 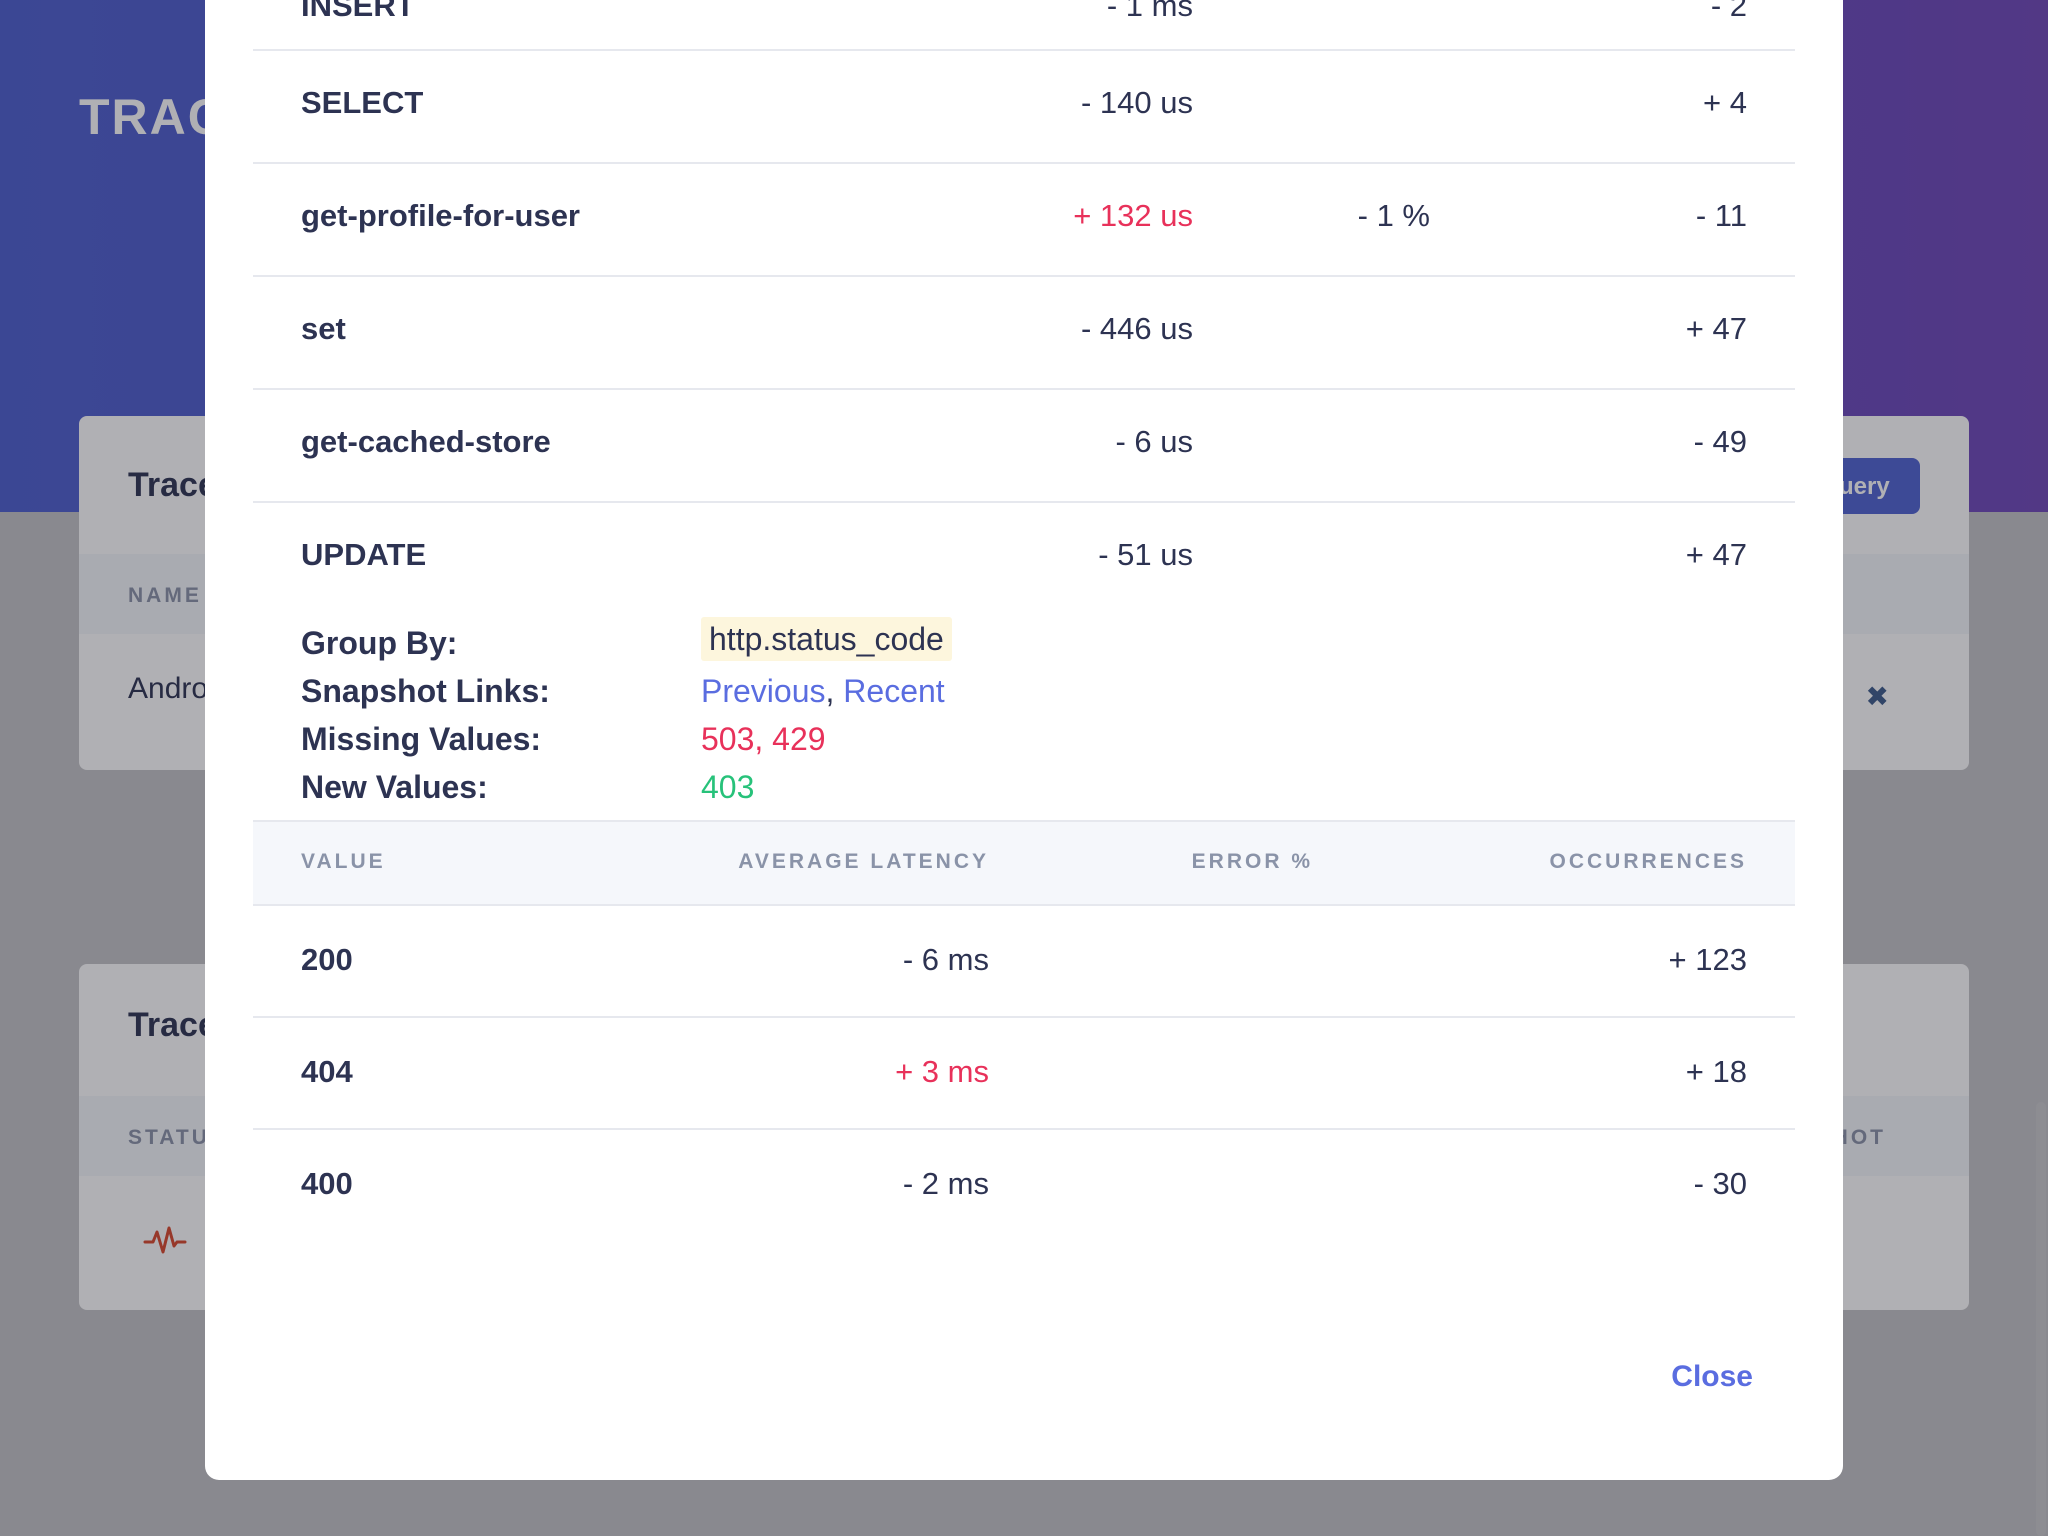 What do you see at coordinates (863, 861) in the screenshot?
I see `column-header-average-latency: AVERAGE LATENCY` at bounding box center [863, 861].